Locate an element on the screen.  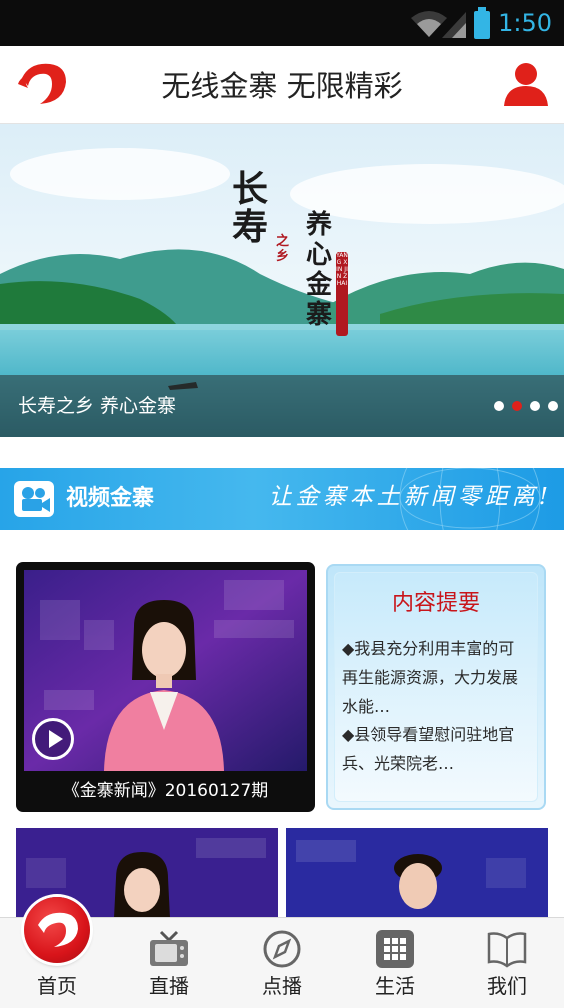
status-bar: 1:50 is located at coordinates (282, 23).